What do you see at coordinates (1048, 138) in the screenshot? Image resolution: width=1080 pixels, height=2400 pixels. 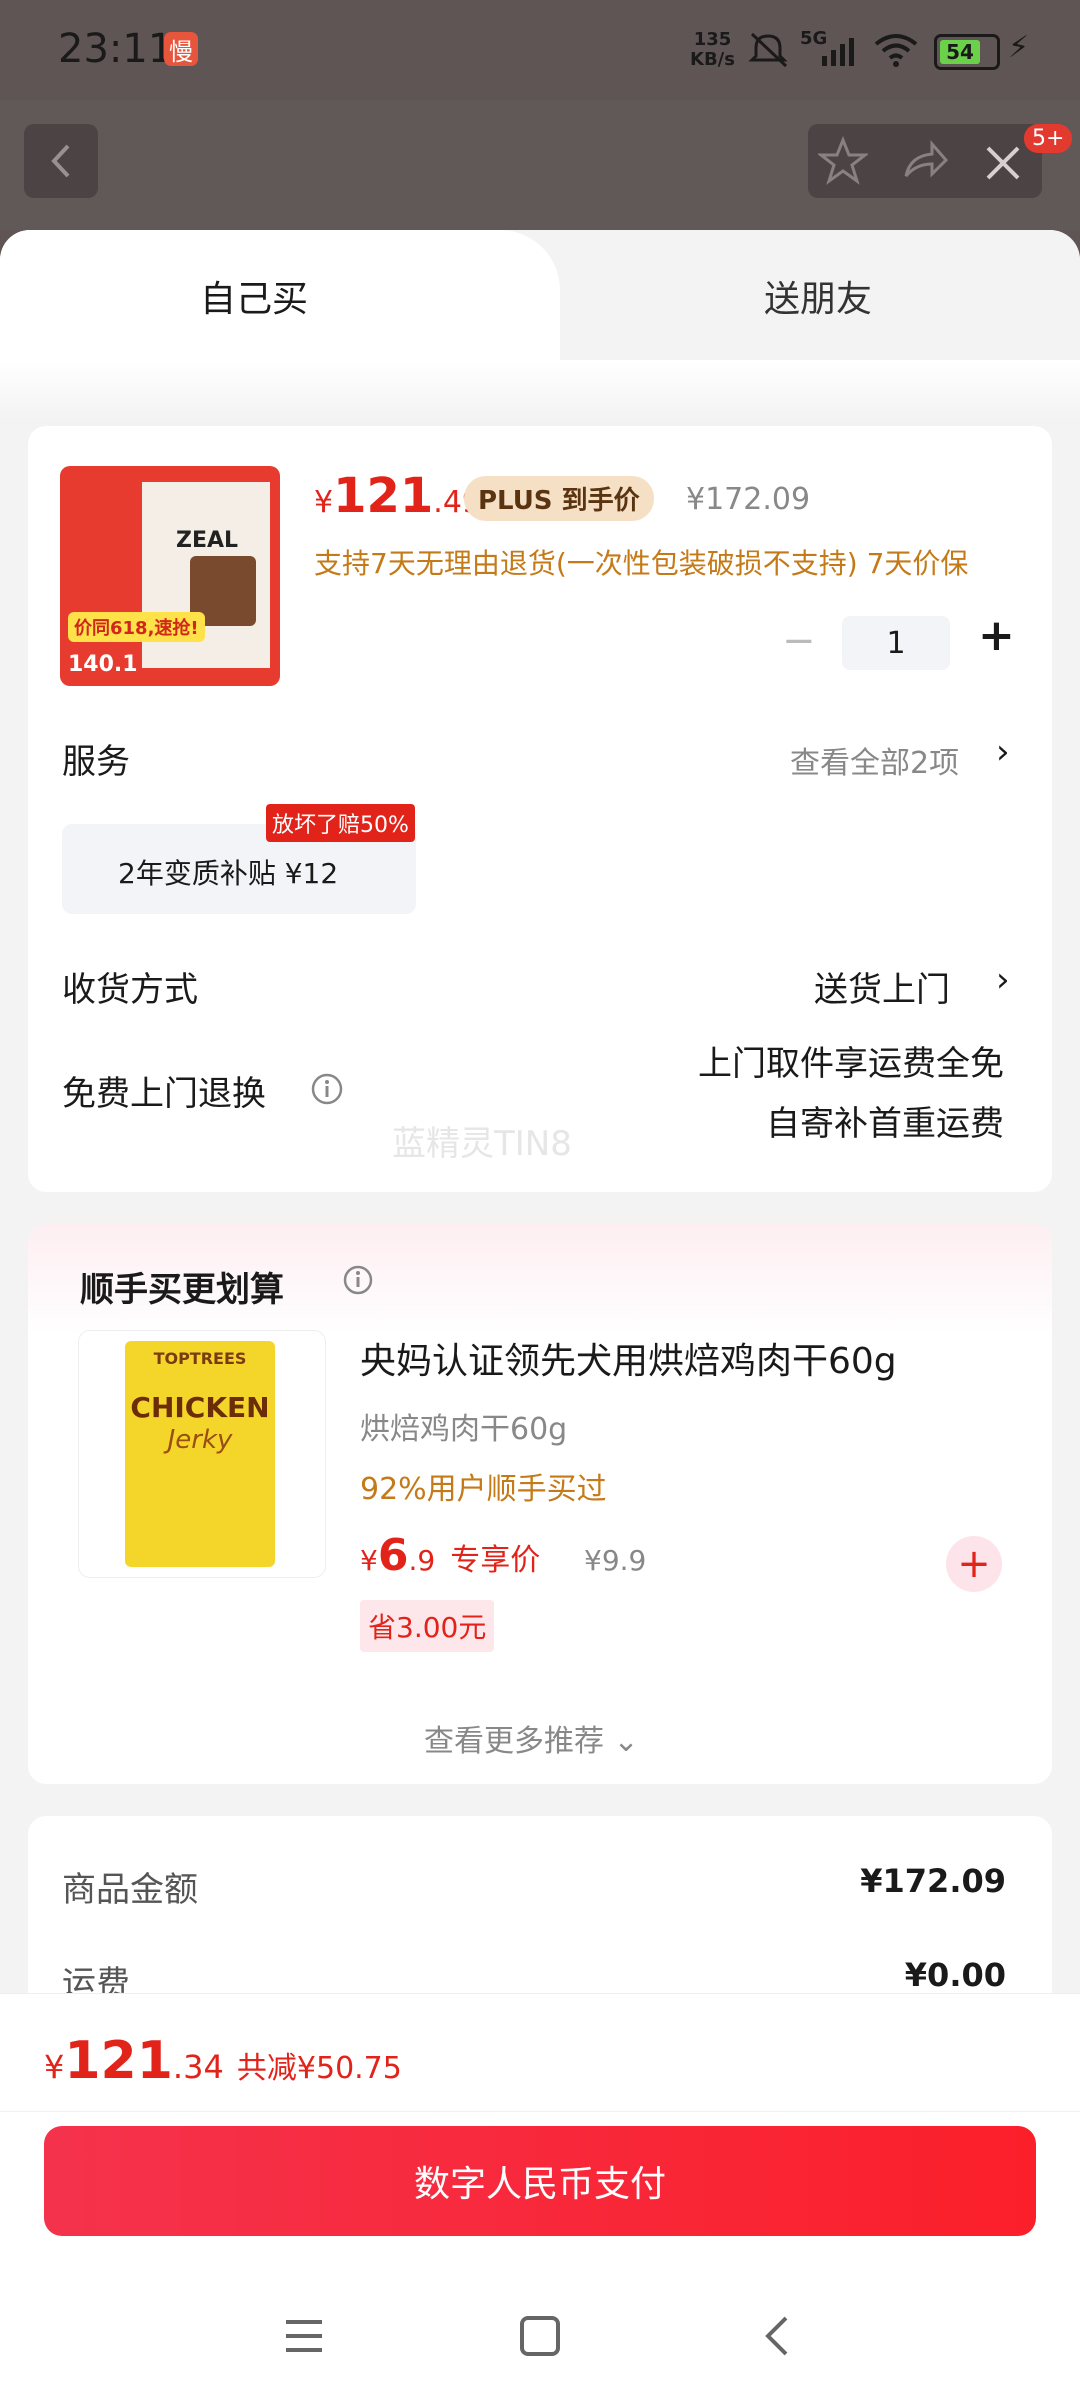 I see `notification-badge: 5+` at bounding box center [1048, 138].